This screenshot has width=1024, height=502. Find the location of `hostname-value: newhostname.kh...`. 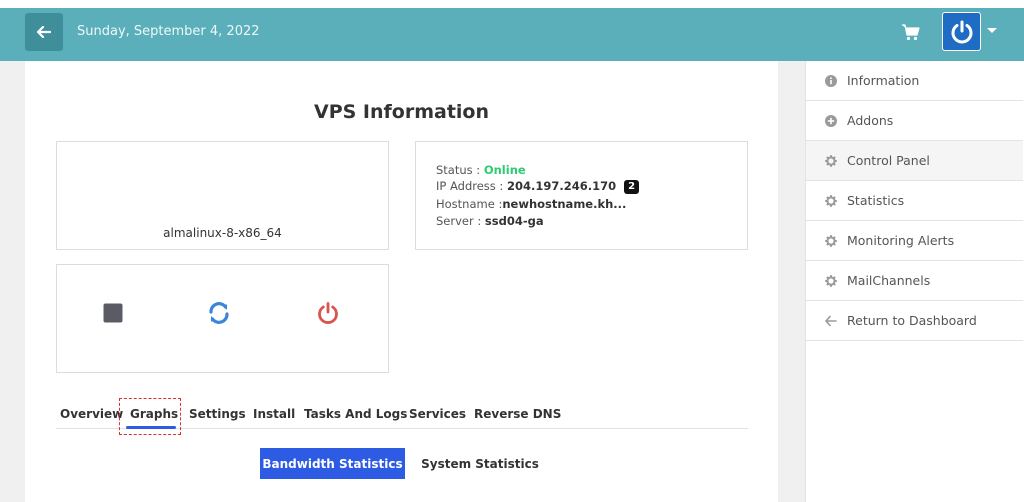

hostname-value: newhostname.kh... is located at coordinates (564, 204).